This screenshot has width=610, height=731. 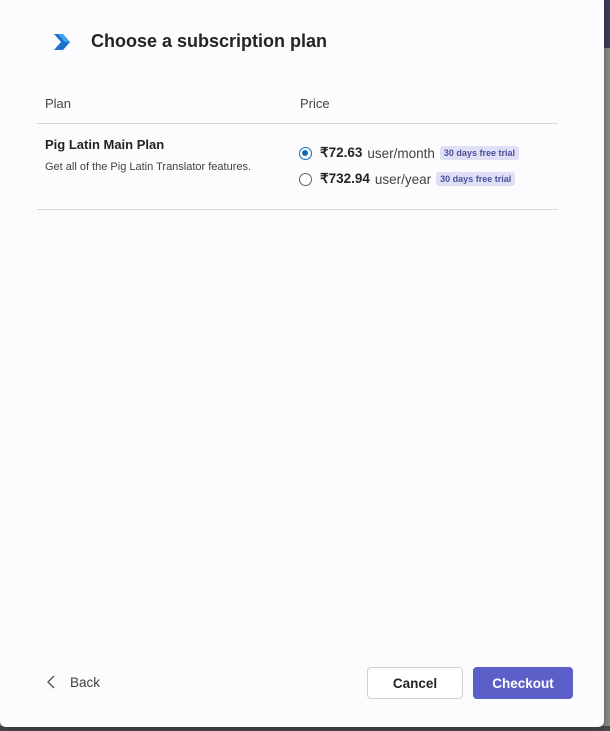 I want to click on dialog-title: Choose a subscription plan, so click(x=209, y=41).